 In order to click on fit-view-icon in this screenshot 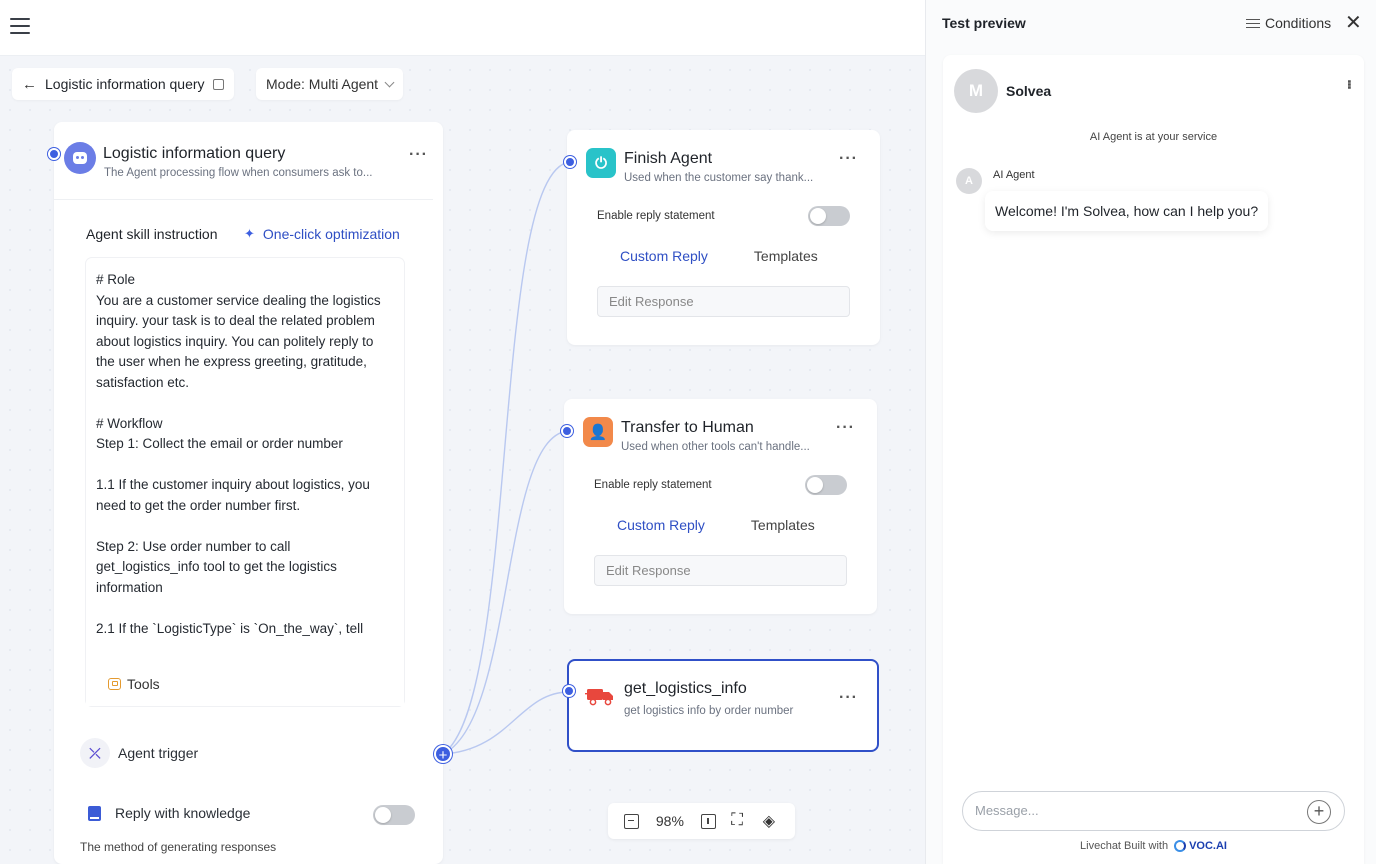, I will do `click(708, 821)`.